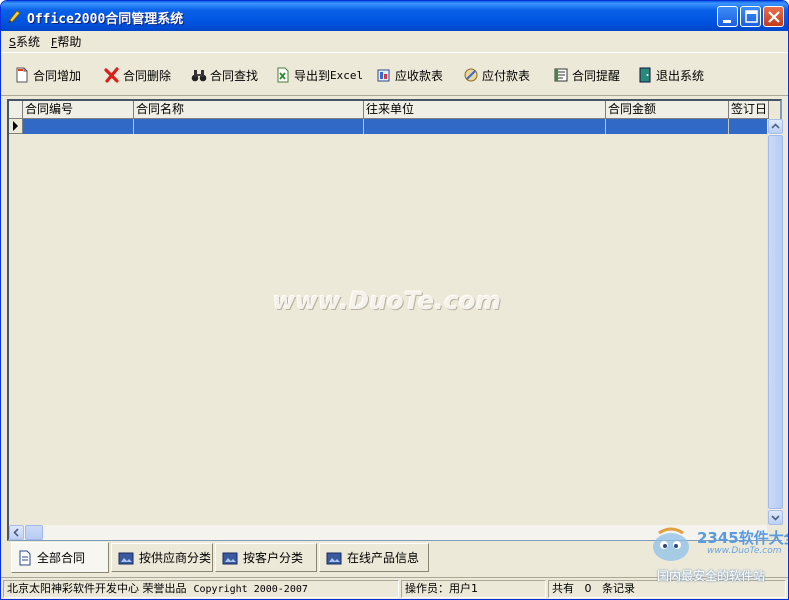 The image size is (789, 600). What do you see at coordinates (34, 532) in the screenshot?
I see `horizontal-scroll-thumb` at bounding box center [34, 532].